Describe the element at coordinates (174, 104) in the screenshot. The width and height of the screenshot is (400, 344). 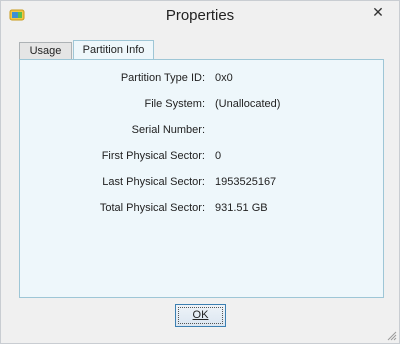
I see `info-label: File System:` at that location.